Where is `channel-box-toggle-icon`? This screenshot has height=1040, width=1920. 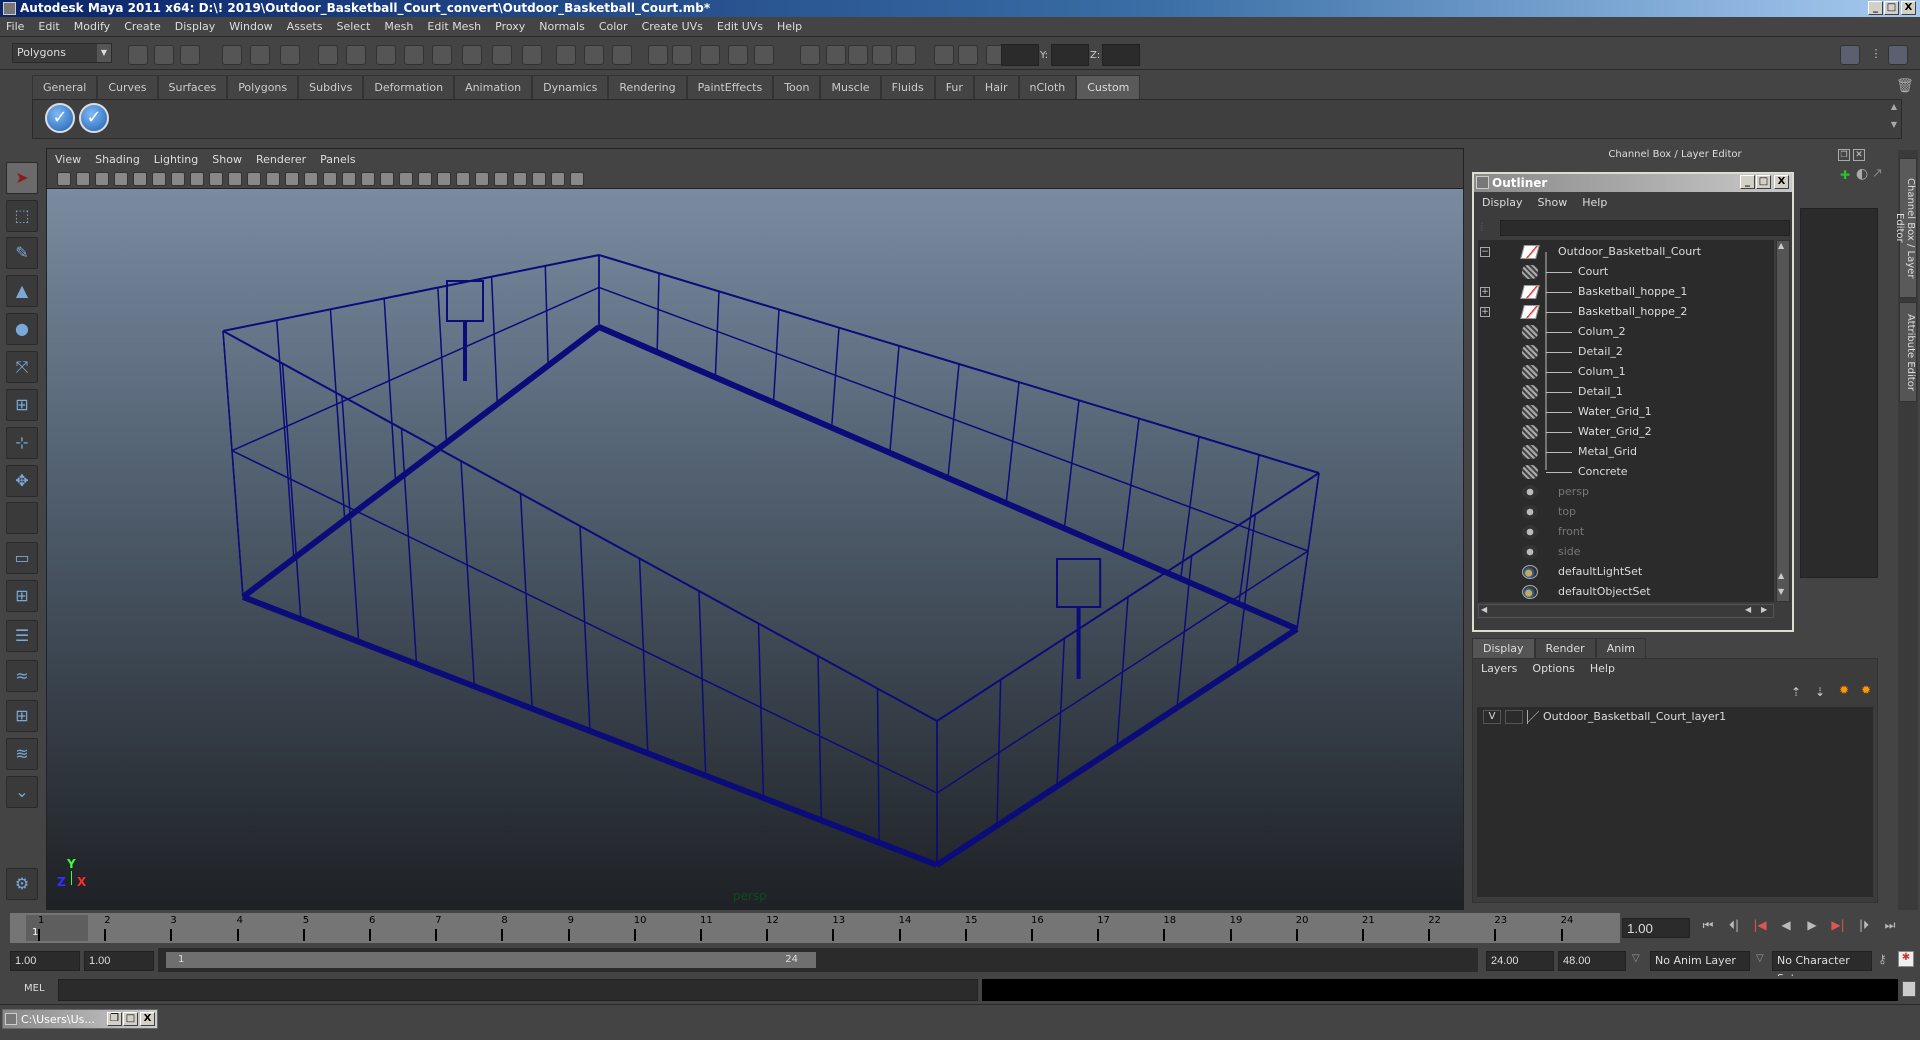
channel-box-toggle-icon is located at coordinates (1898, 55).